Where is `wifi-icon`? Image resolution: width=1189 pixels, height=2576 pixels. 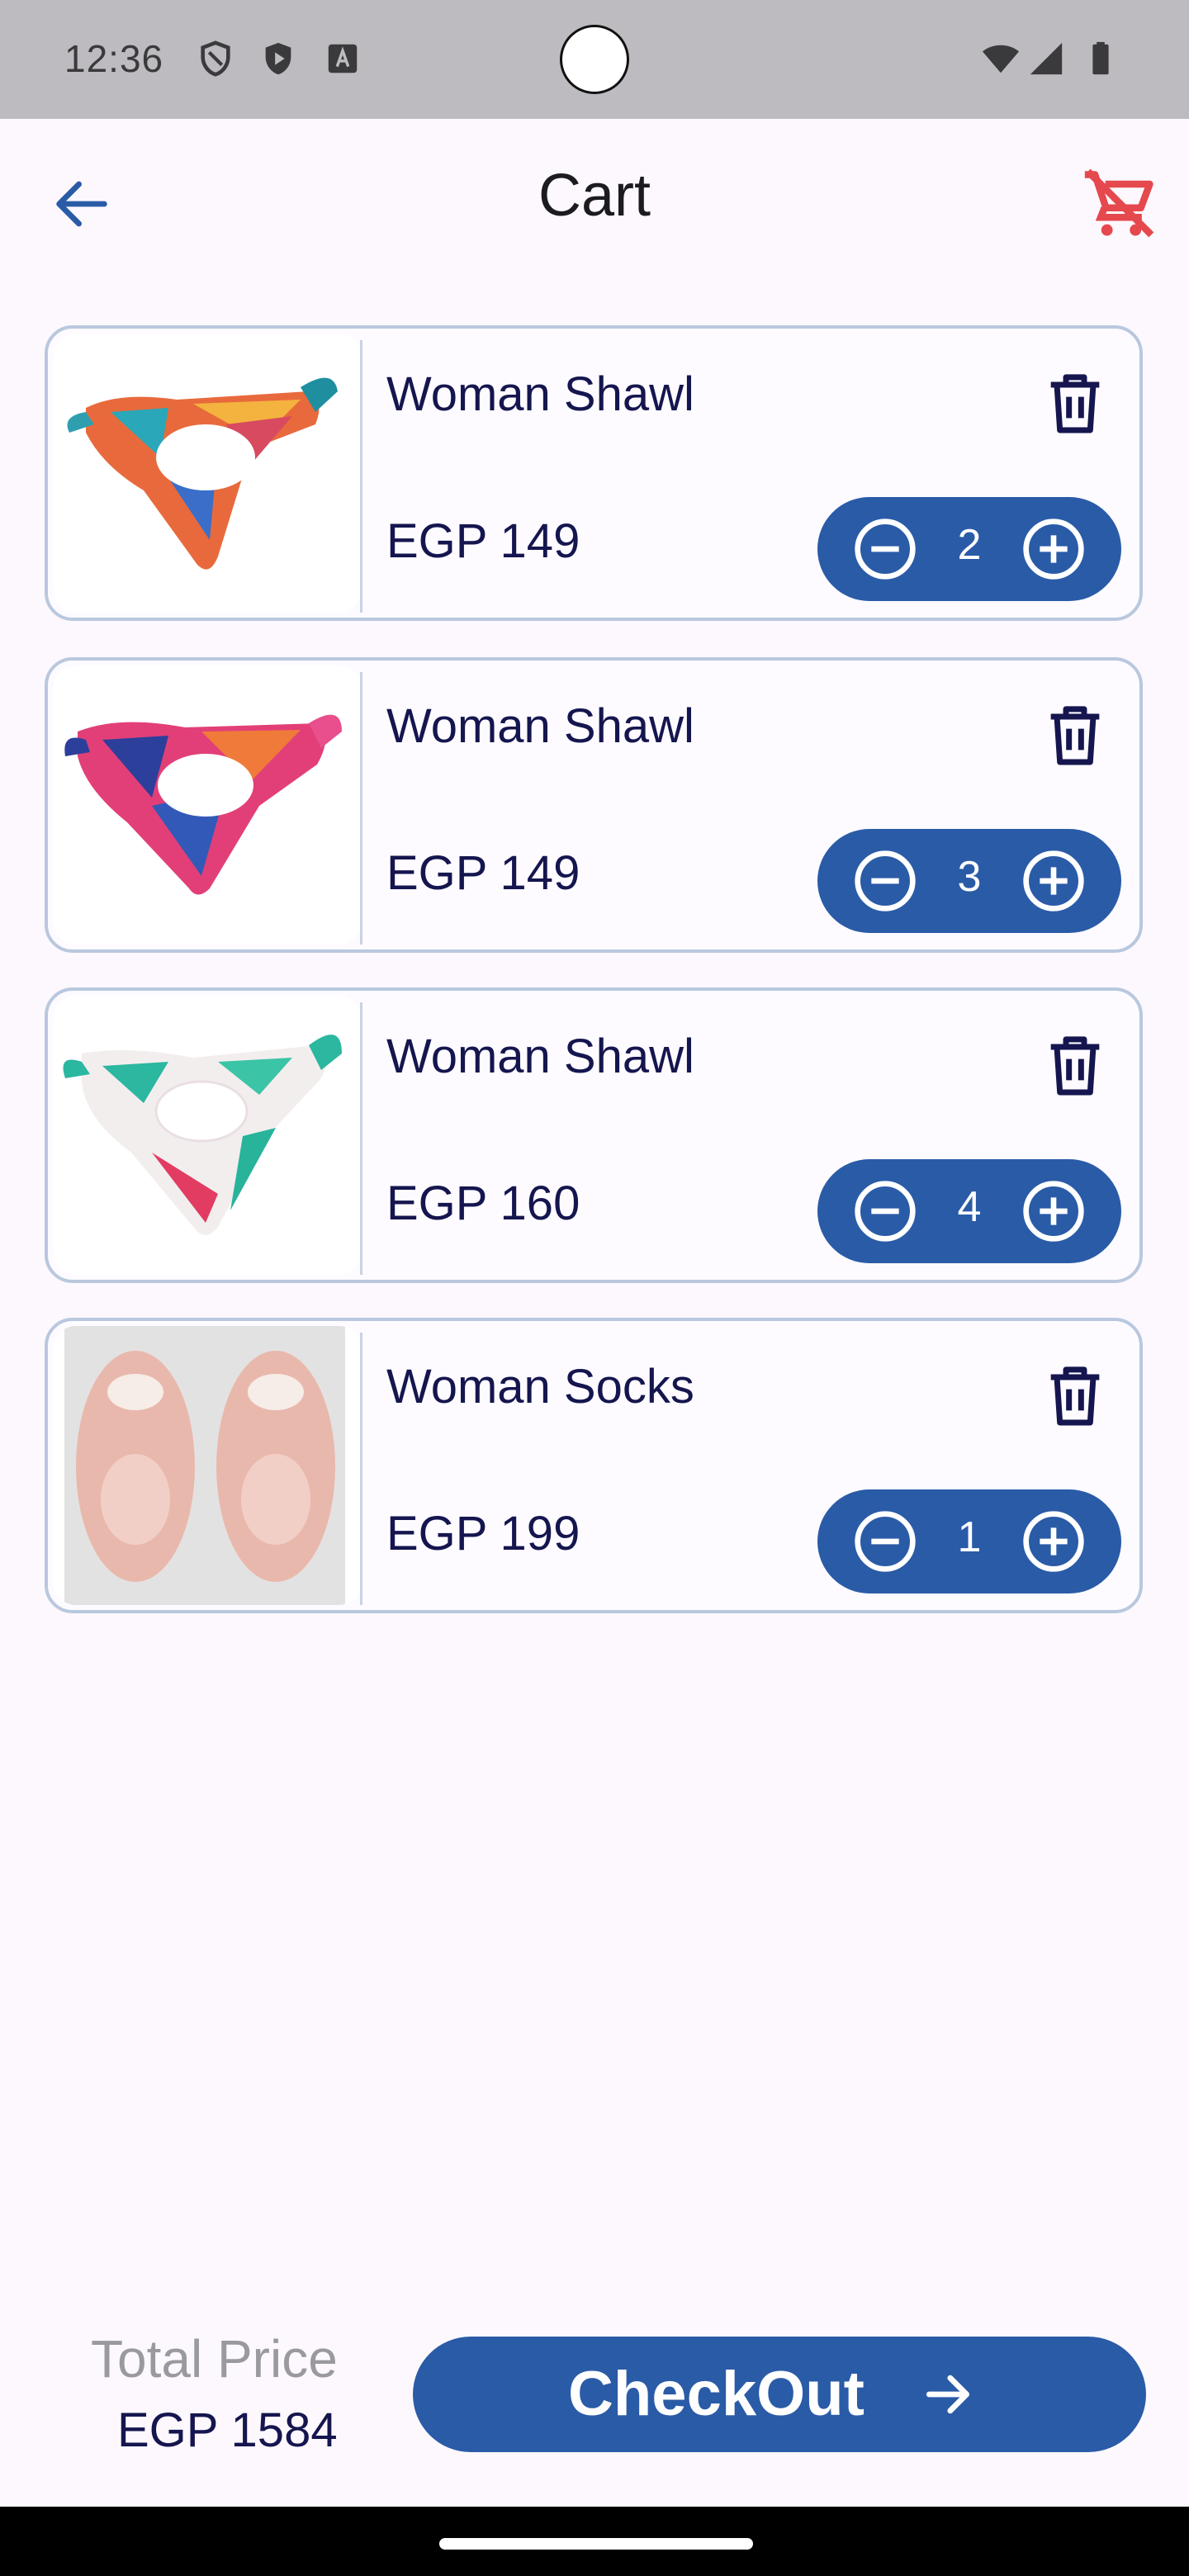
wifi-icon is located at coordinates (1001, 59).